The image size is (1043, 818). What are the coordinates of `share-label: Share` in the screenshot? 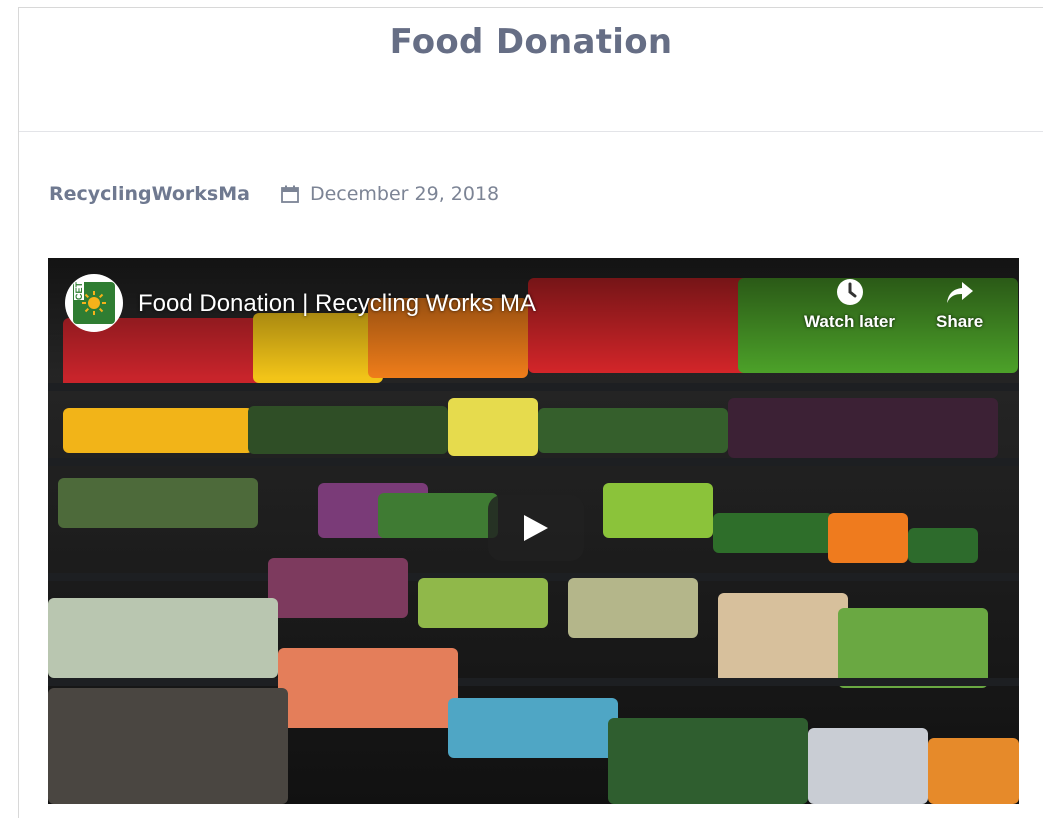 It's located at (960, 321).